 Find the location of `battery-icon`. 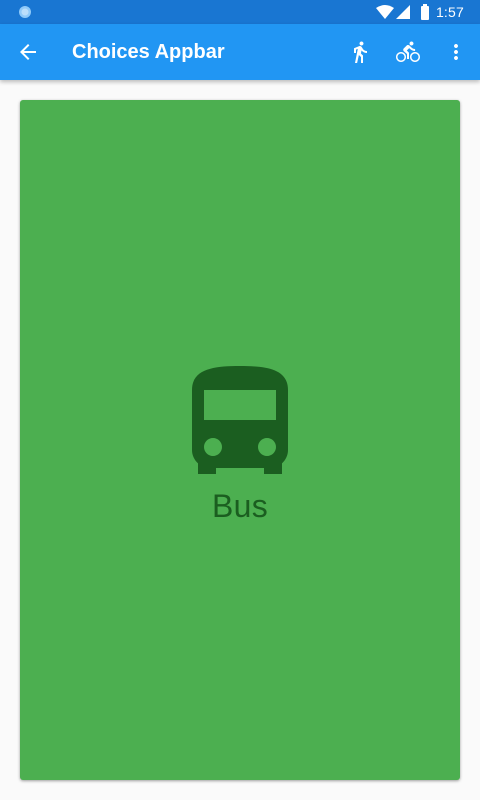

battery-icon is located at coordinates (424, 12).